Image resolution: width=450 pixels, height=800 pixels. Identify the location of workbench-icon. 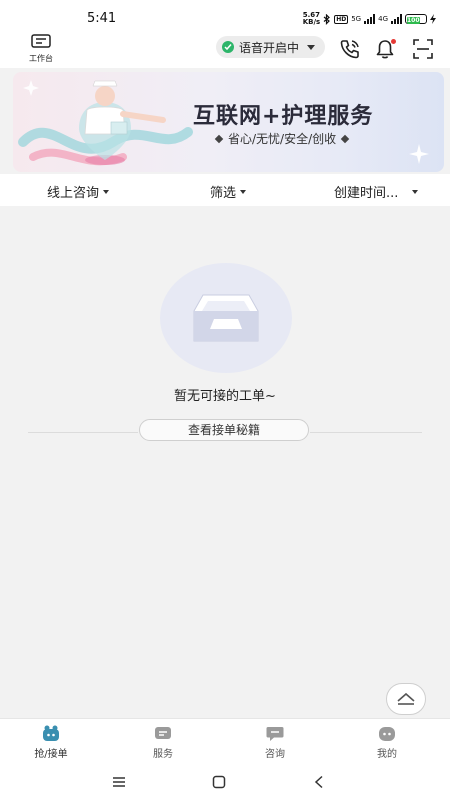
(41, 41).